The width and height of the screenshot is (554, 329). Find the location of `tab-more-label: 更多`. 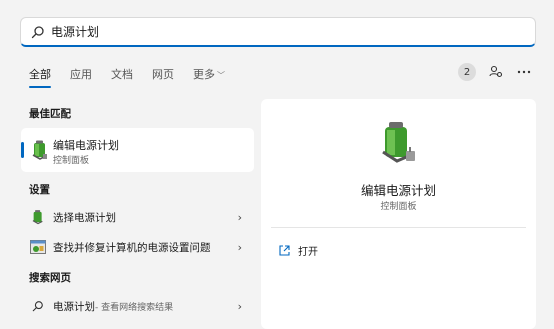

tab-more-label: 更多 is located at coordinates (204, 74).